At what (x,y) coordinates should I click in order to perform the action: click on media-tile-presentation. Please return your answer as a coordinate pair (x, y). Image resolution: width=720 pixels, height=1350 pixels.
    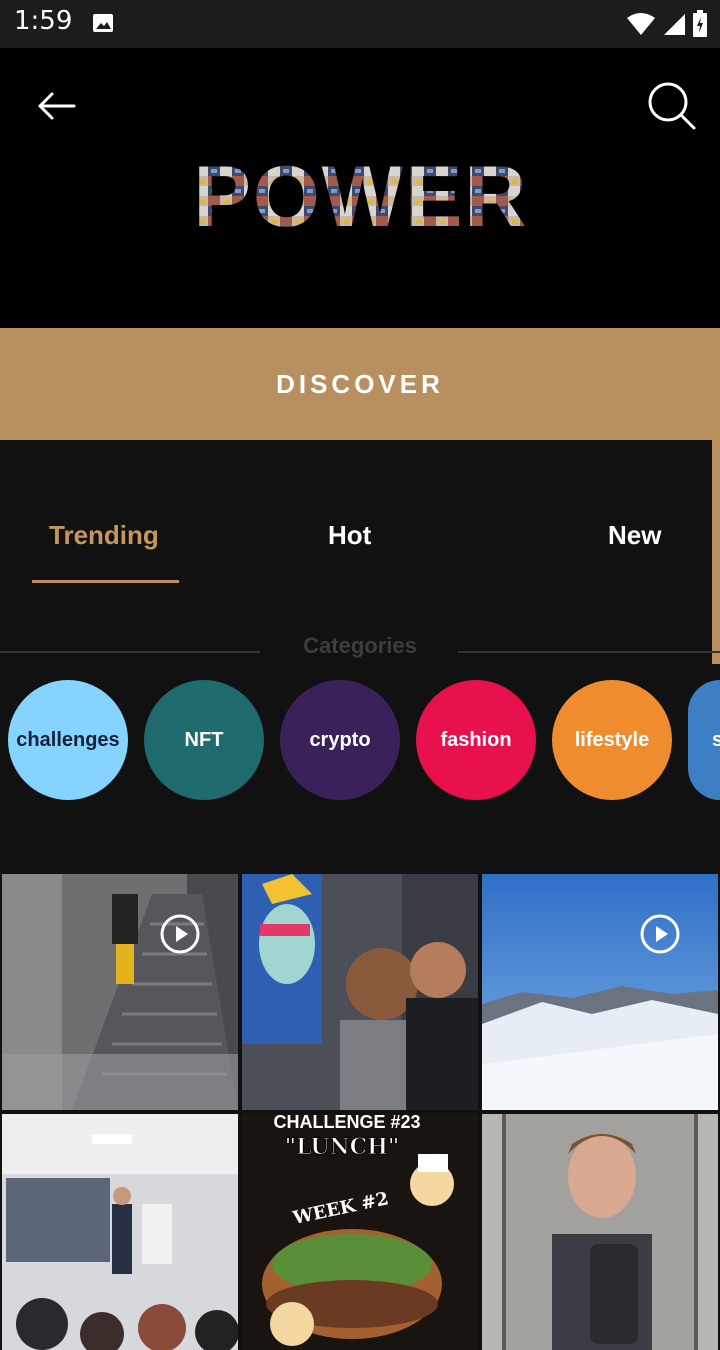
    Looking at the image, I should click on (120, 1232).